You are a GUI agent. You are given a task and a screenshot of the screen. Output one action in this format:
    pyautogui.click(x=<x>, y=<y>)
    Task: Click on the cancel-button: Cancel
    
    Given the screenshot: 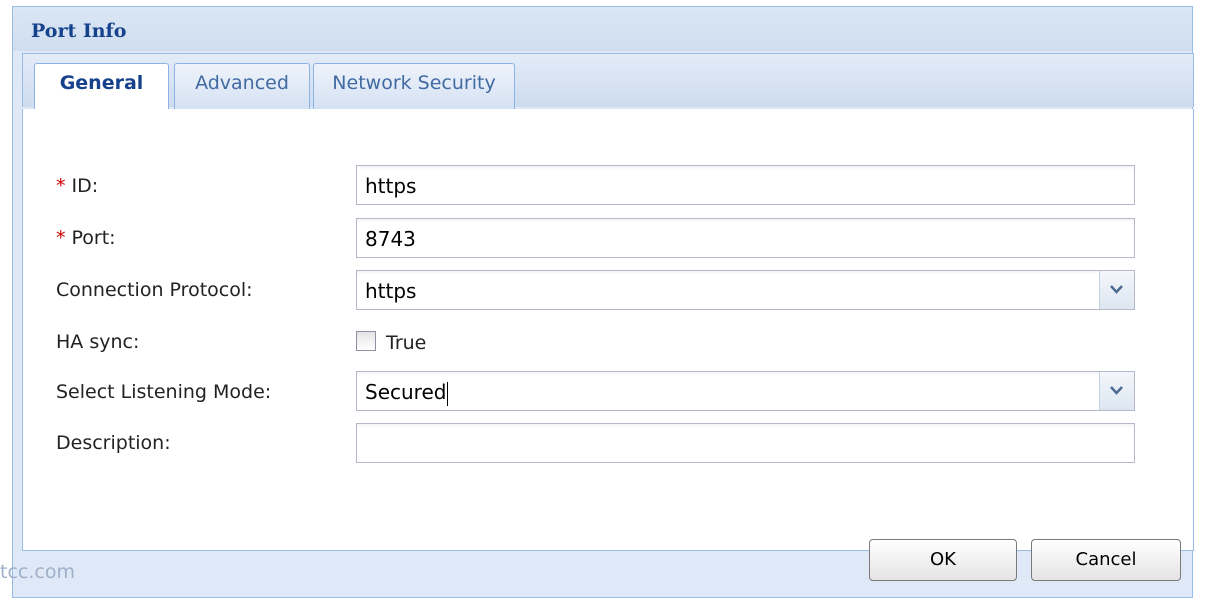 What is the action you would take?
    pyautogui.click(x=1106, y=560)
    